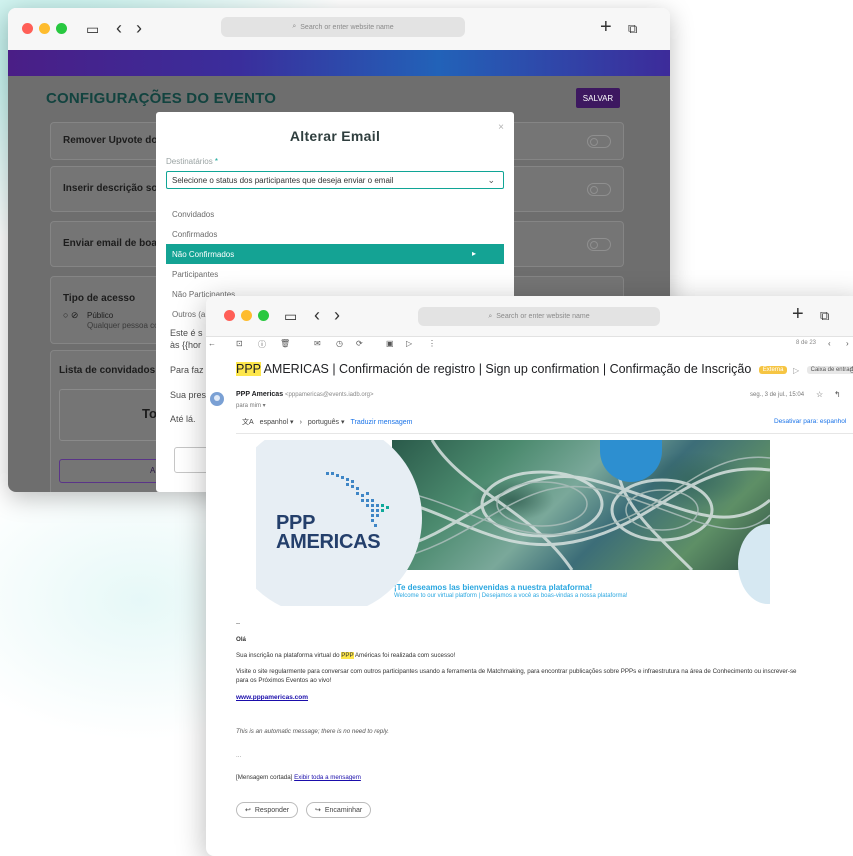 The image size is (853, 856). Describe the element at coordinates (339, 343) in the screenshot. I see `snooze-icon: ◷` at that location.